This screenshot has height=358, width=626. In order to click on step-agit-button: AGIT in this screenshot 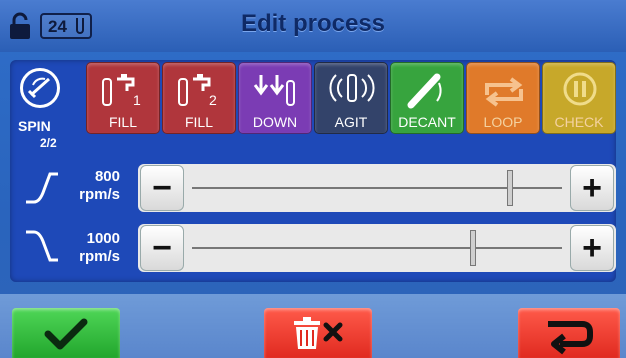, I will do `click(351, 98)`.